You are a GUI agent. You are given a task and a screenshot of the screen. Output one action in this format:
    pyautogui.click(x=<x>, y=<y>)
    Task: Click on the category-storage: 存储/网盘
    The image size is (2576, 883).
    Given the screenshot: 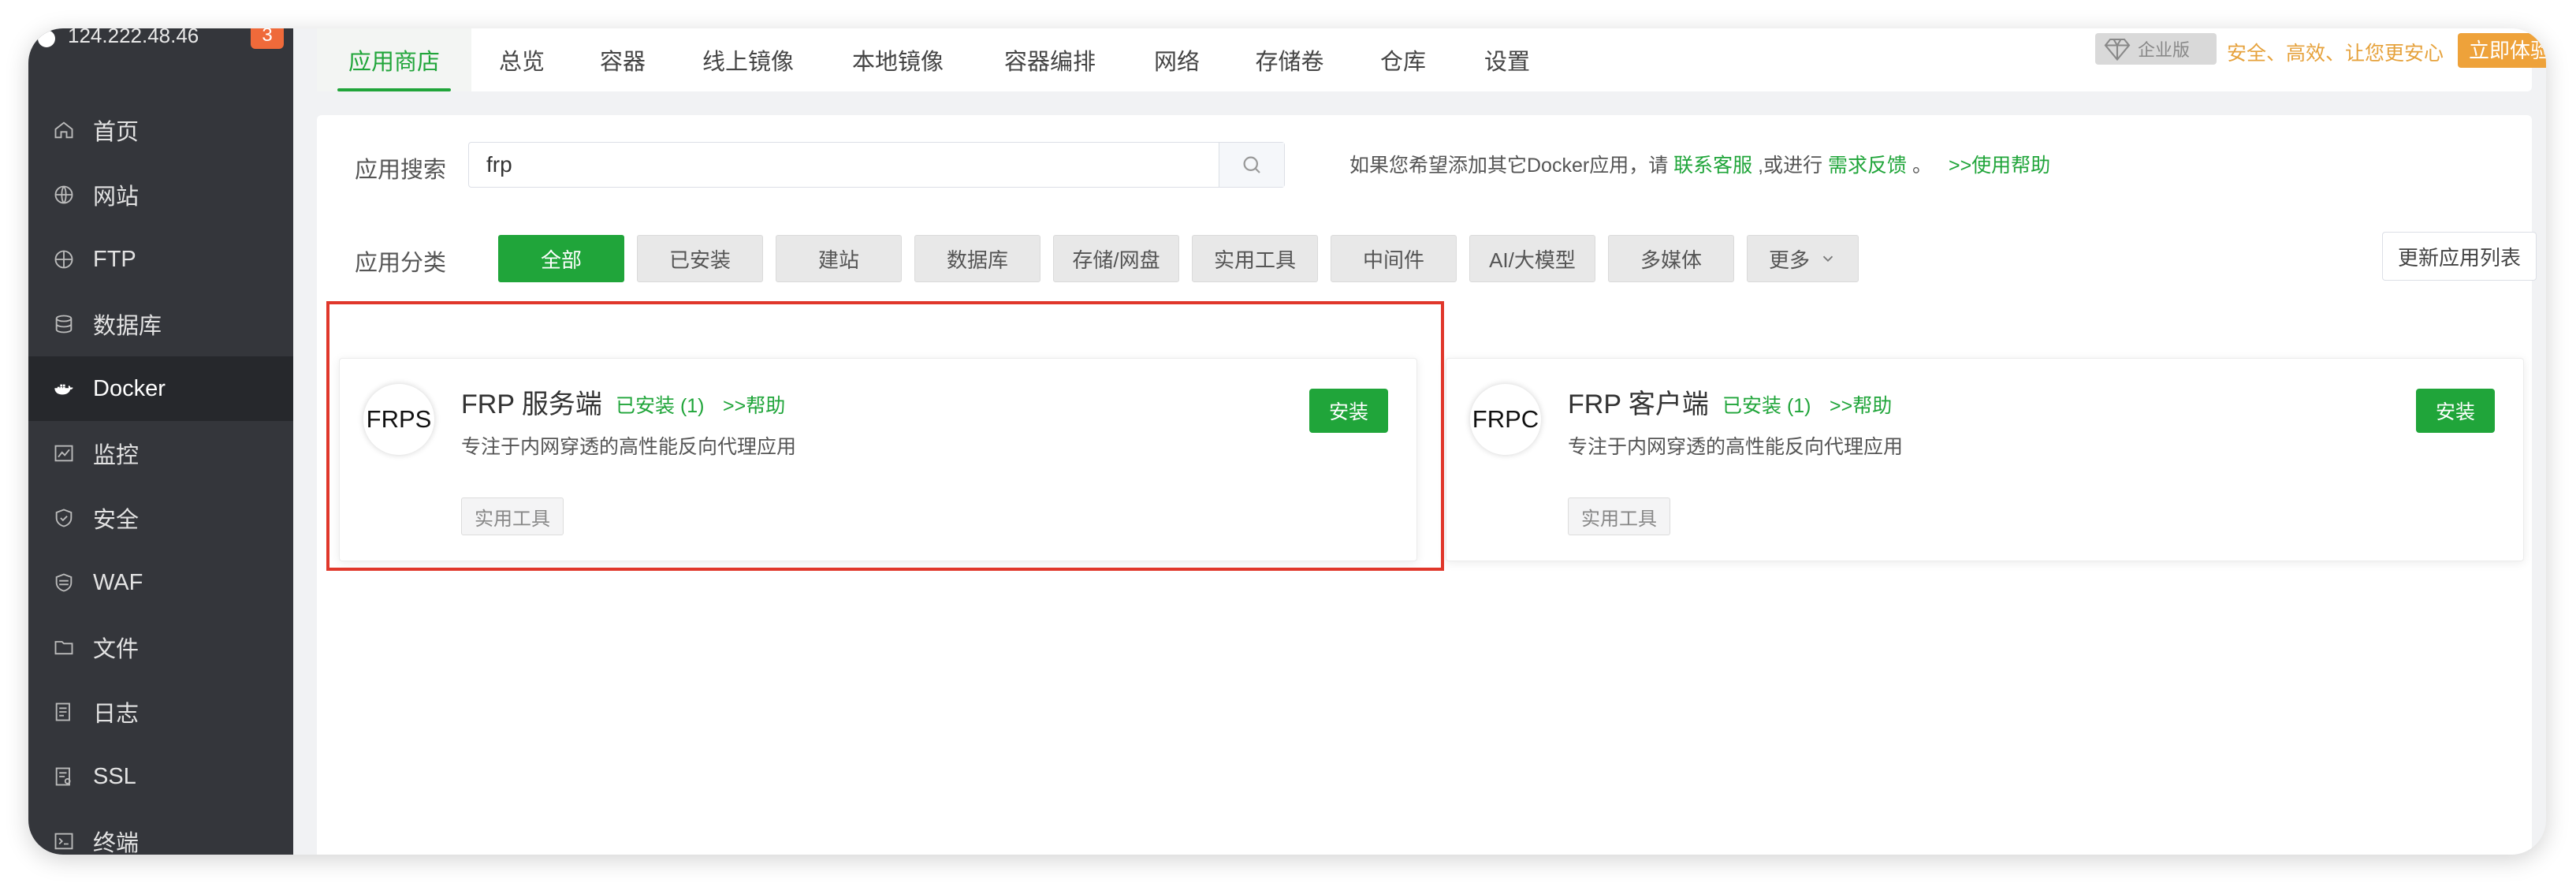 What is the action you would take?
    pyautogui.click(x=1116, y=258)
    